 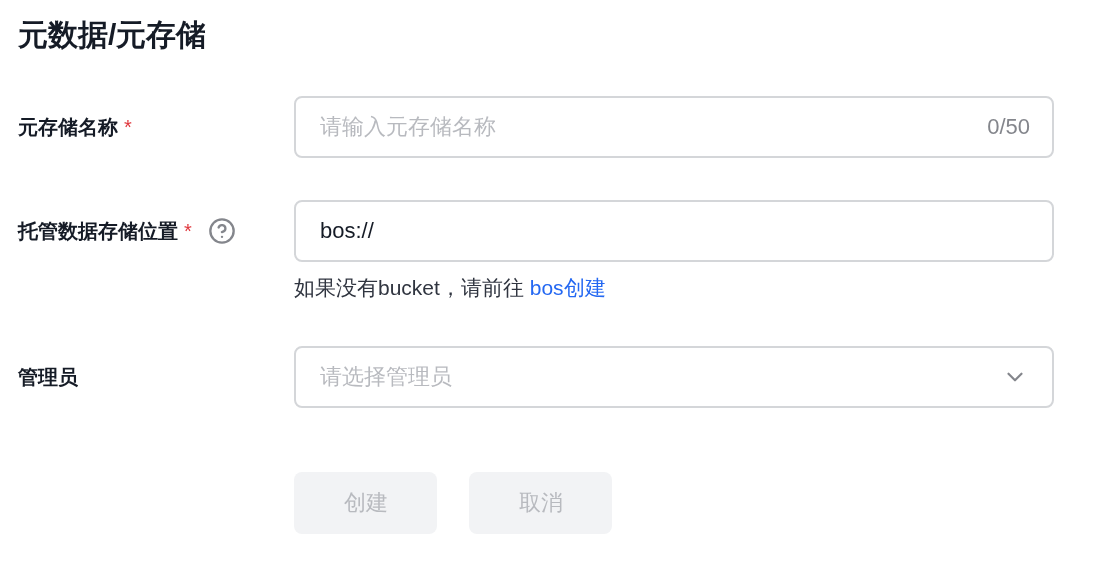 What do you see at coordinates (68, 127) in the screenshot?
I see `field-label: 元存储名称` at bounding box center [68, 127].